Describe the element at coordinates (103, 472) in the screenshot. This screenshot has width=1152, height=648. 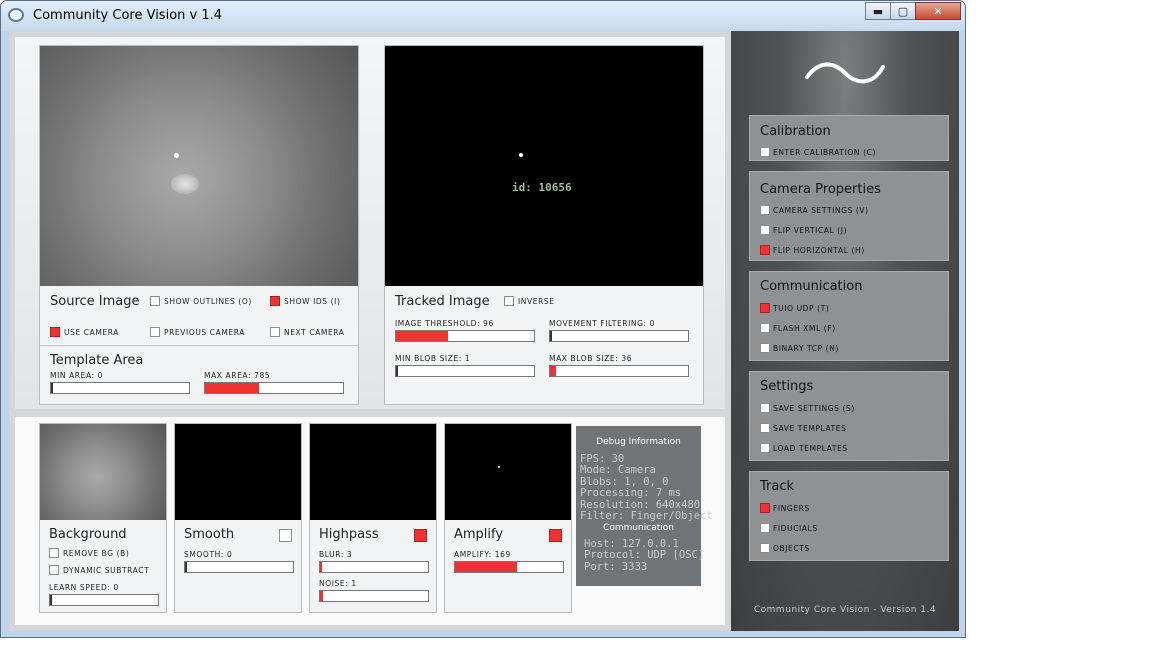
I see `background-image` at that location.